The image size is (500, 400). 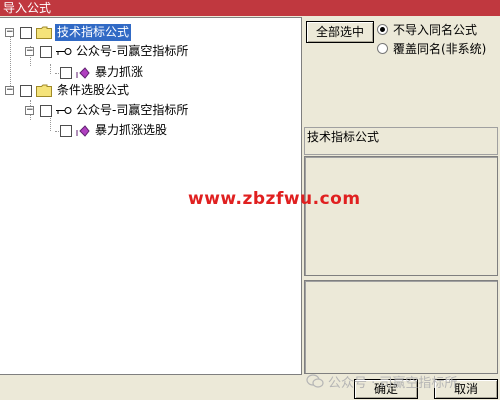 I want to click on formula-type-label: 技术指标公式, so click(x=401, y=141).